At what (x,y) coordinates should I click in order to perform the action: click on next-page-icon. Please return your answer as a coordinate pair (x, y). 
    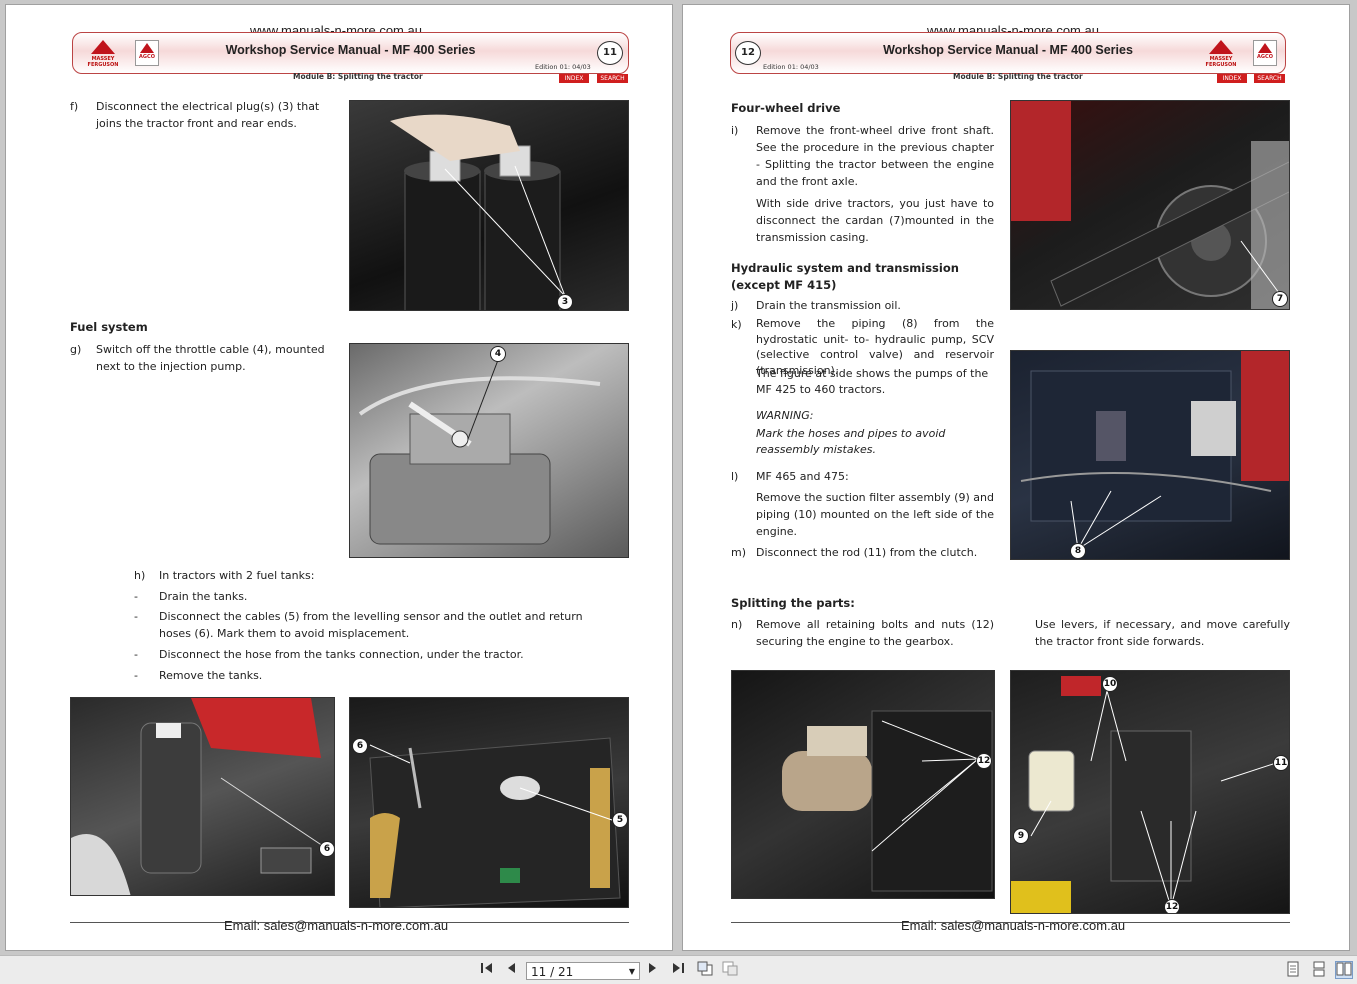
    Looking at the image, I should click on (653, 970).